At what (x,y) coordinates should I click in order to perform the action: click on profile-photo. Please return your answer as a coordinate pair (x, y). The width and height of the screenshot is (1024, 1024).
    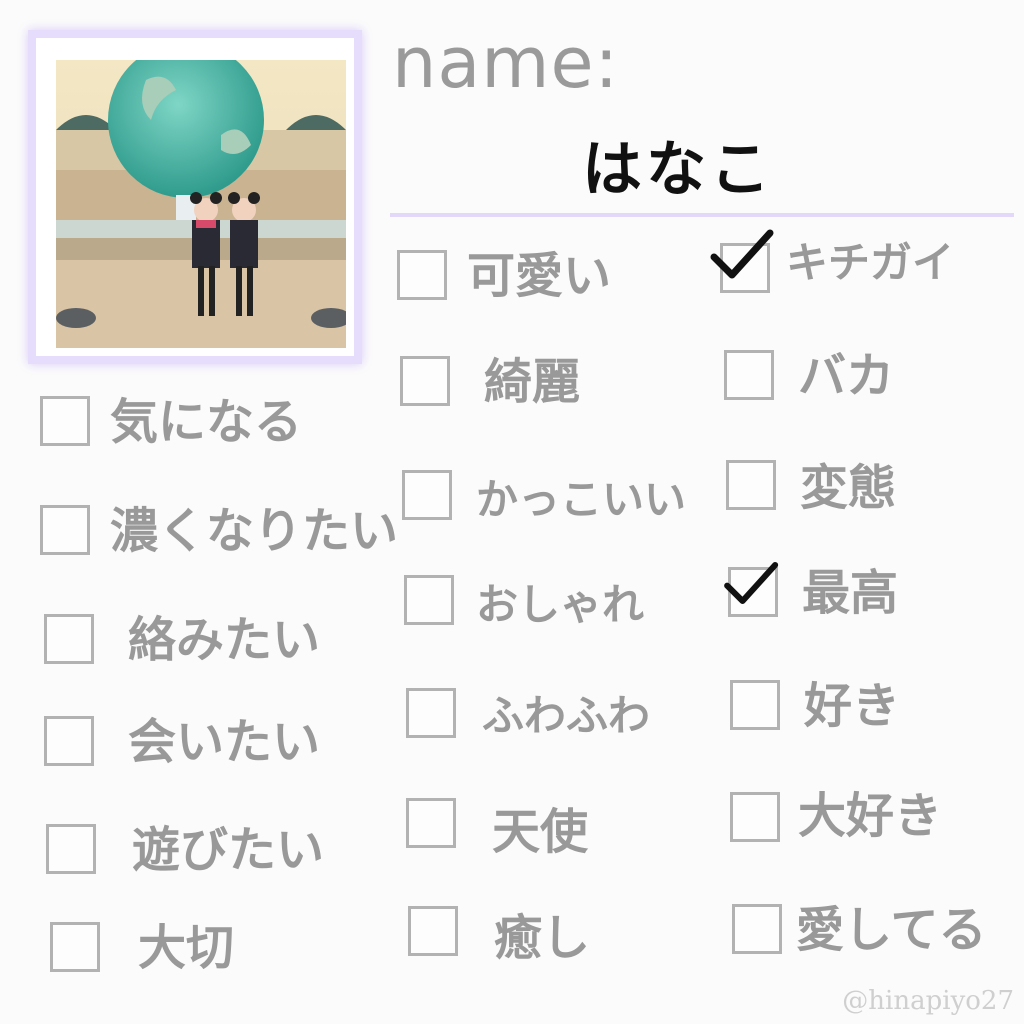
    Looking at the image, I should click on (201, 204).